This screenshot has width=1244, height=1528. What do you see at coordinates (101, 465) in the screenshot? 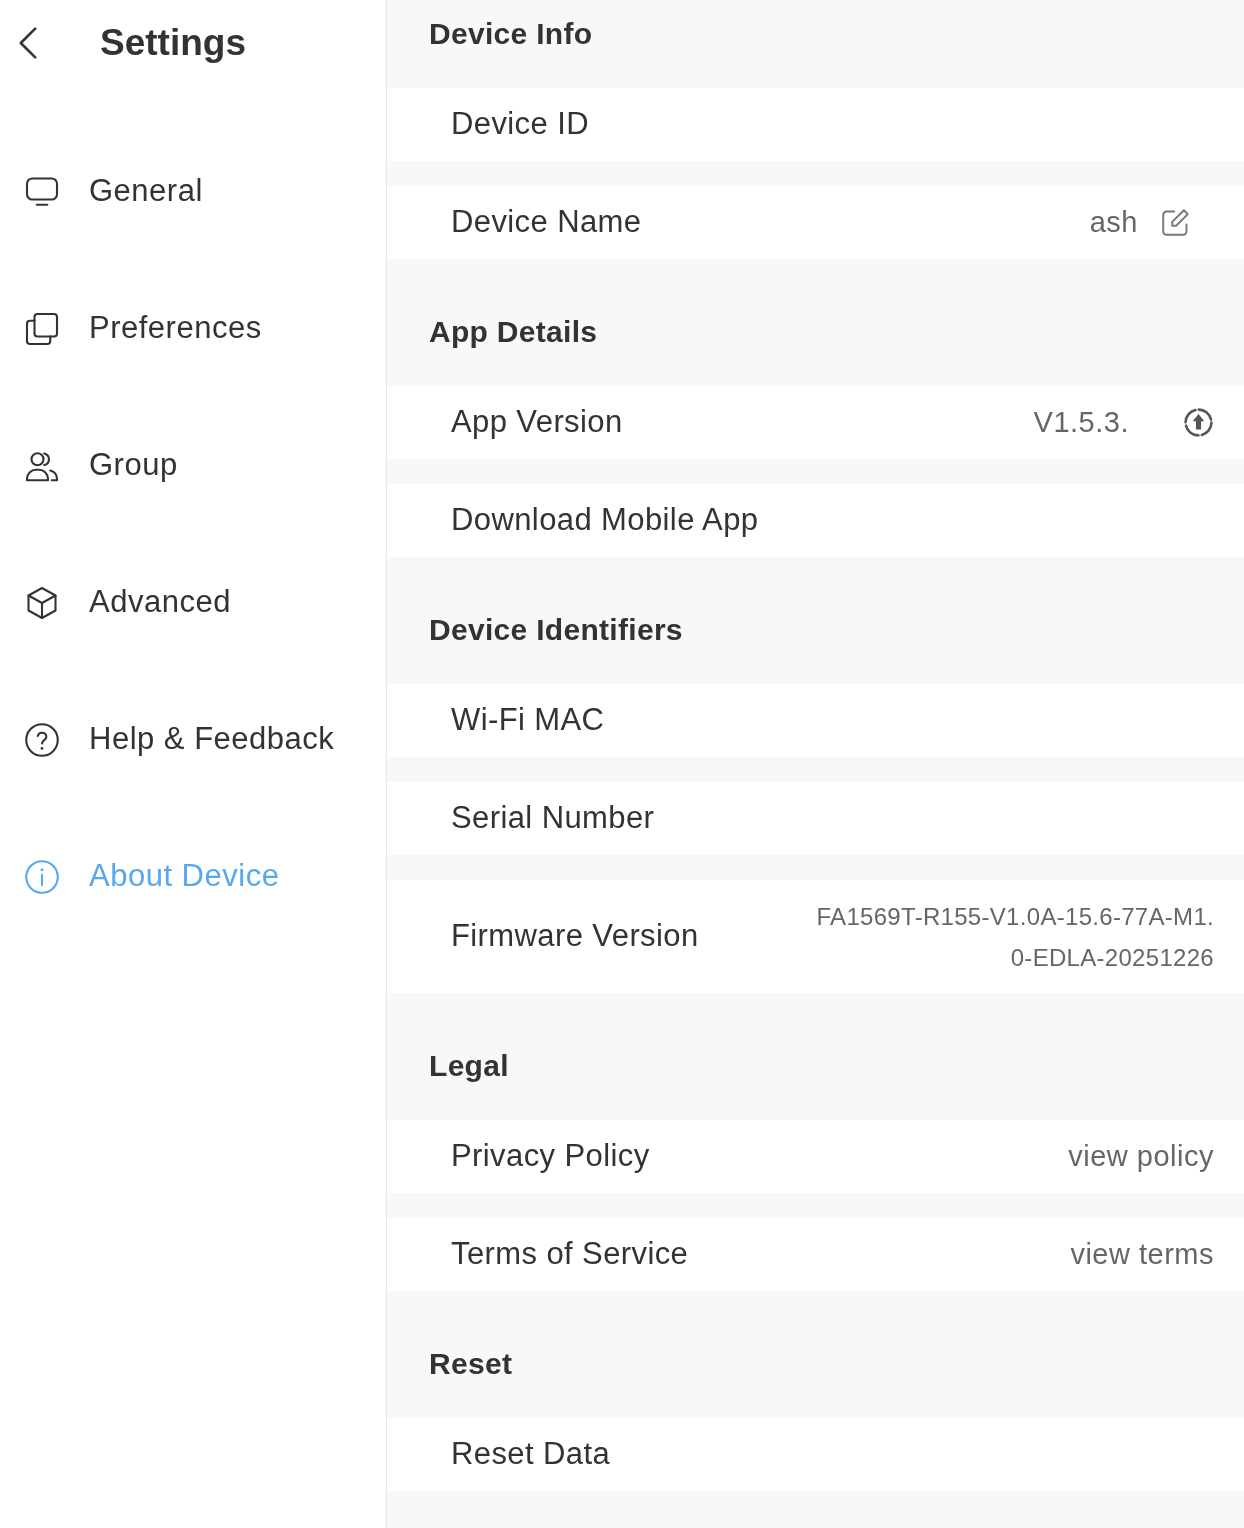
I see `sidebar-item: Group` at bounding box center [101, 465].